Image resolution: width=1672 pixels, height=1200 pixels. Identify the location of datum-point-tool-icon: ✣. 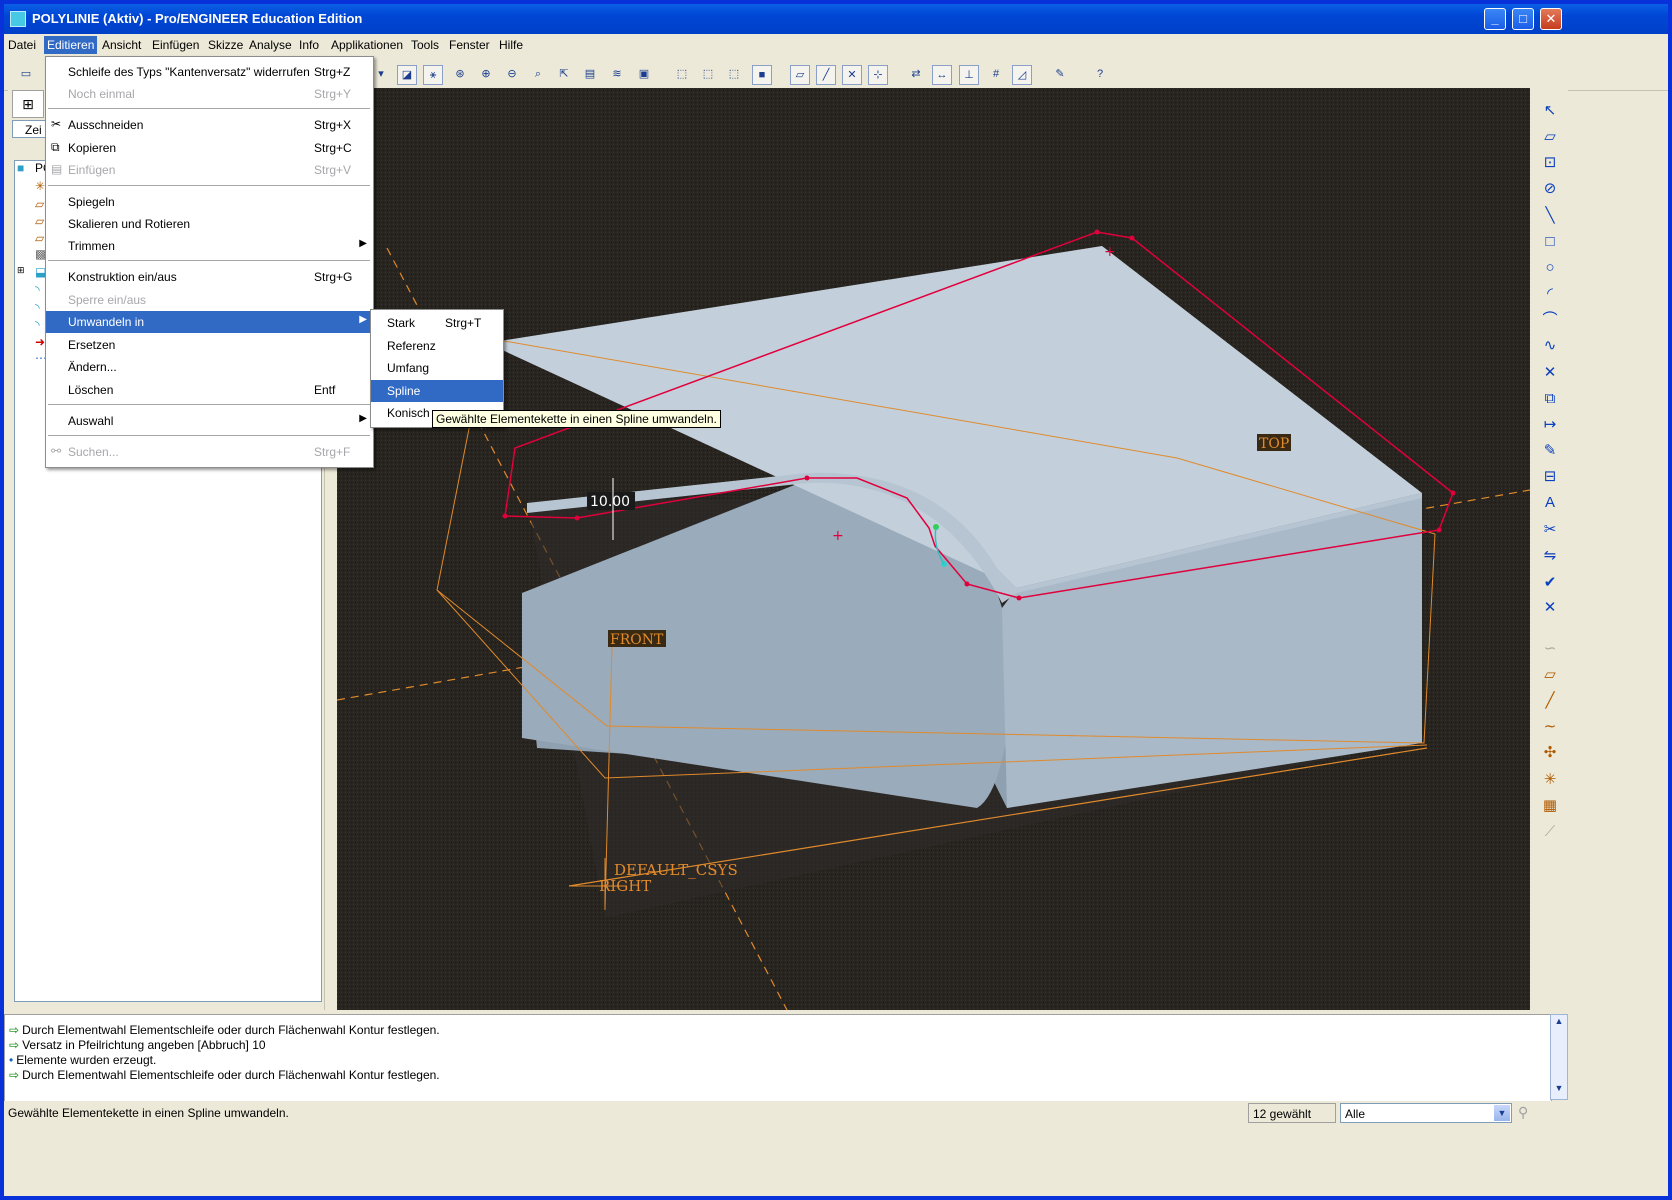
(1550, 753).